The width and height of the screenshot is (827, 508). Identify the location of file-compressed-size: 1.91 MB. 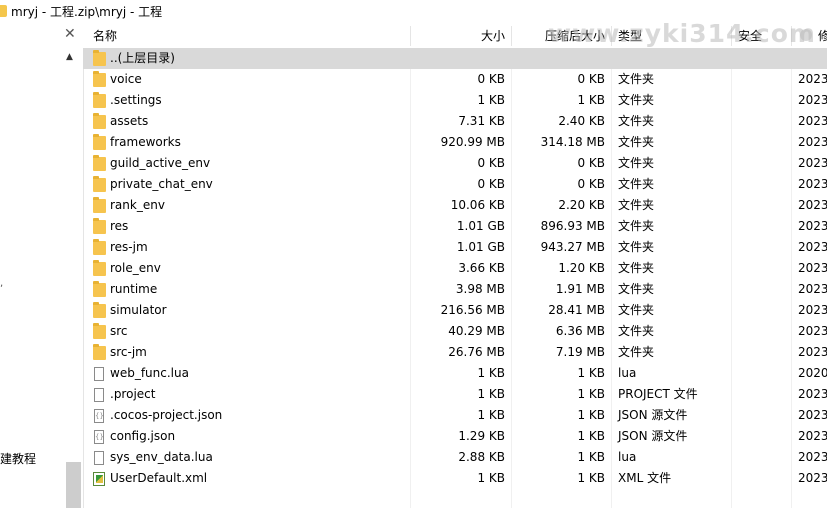
(580, 289).